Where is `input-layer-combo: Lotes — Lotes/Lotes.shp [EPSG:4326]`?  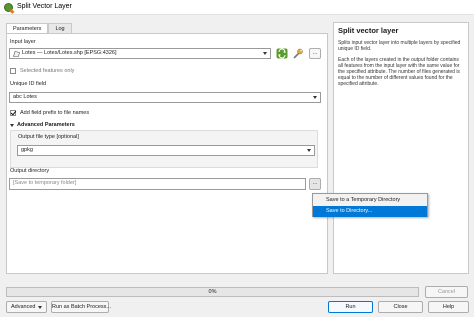
input-layer-combo: Lotes — Lotes/Lotes.shp [EPSG:4326] is located at coordinates (140, 53).